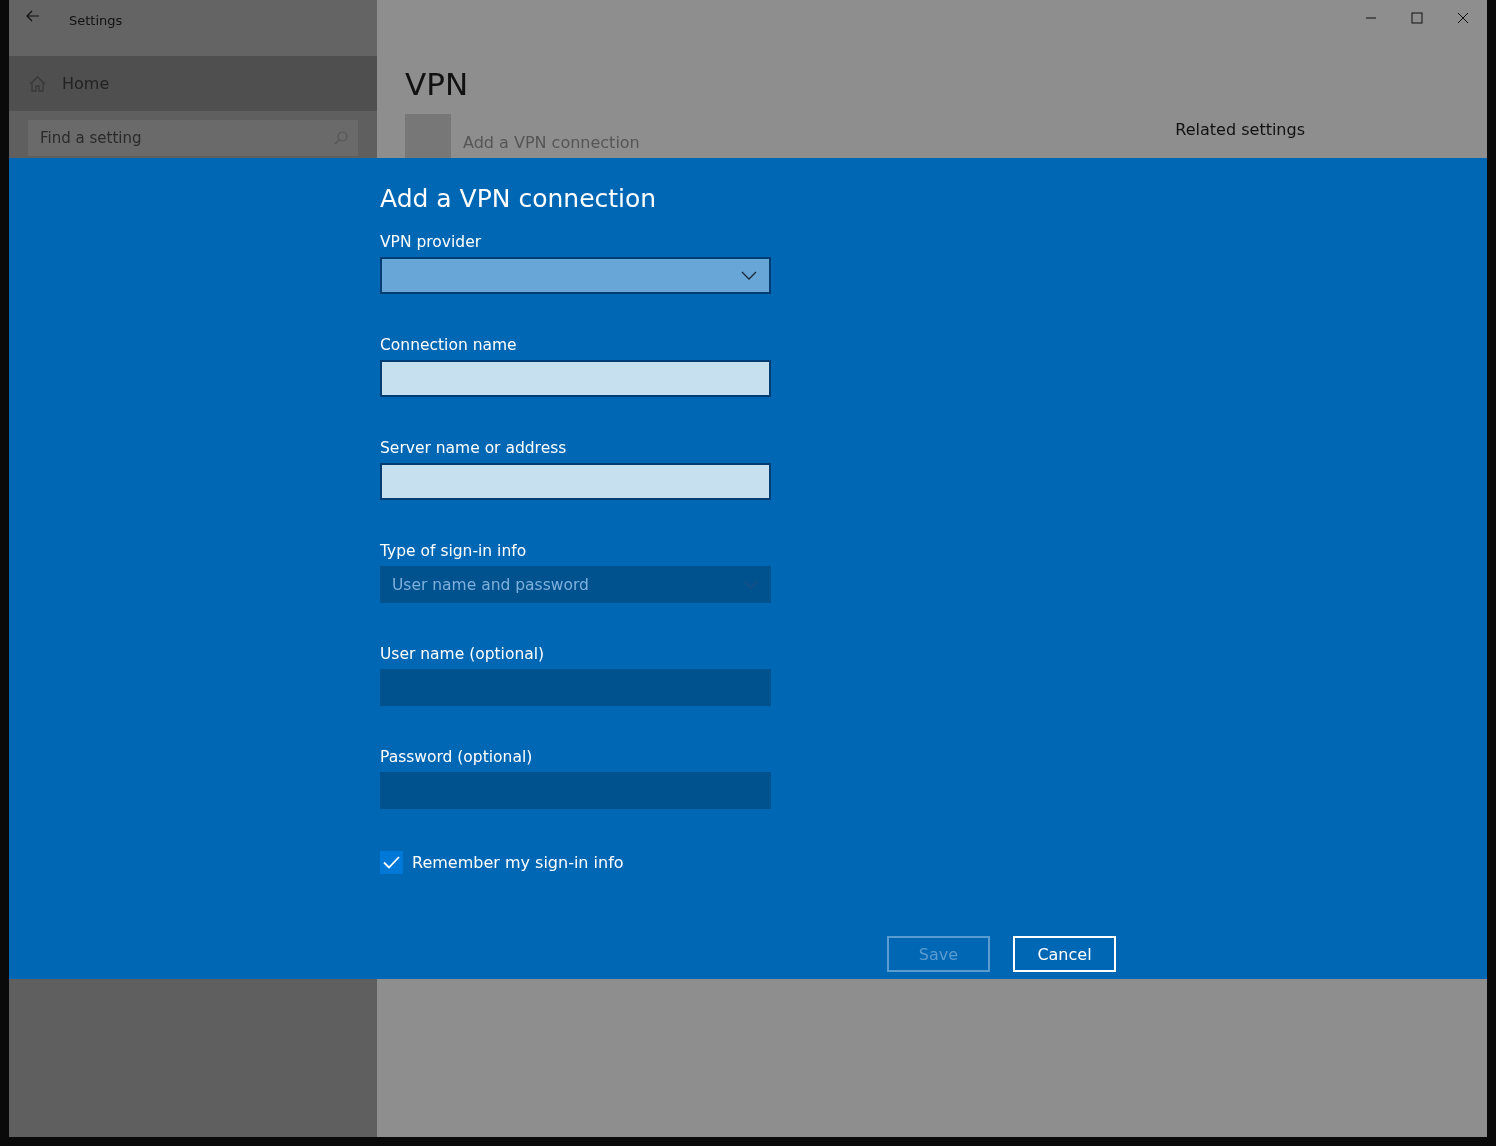 This screenshot has height=1146, width=1496. What do you see at coordinates (551, 142) in the screenshot?
I see `add-vpn-link: Add a VPN connection` at bounding box center [551, 142].